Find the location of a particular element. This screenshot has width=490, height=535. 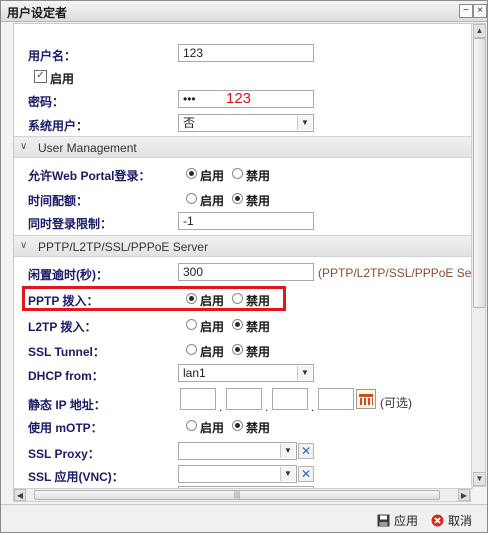

ssl-proxy-label: SSL Proxy： is located at coordinates (64, 454).